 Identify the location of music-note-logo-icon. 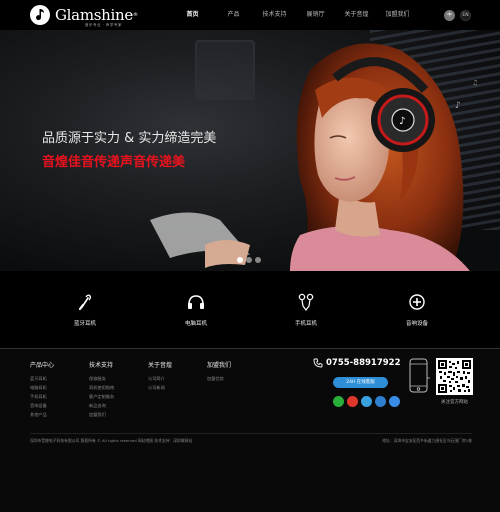
(40, 15).